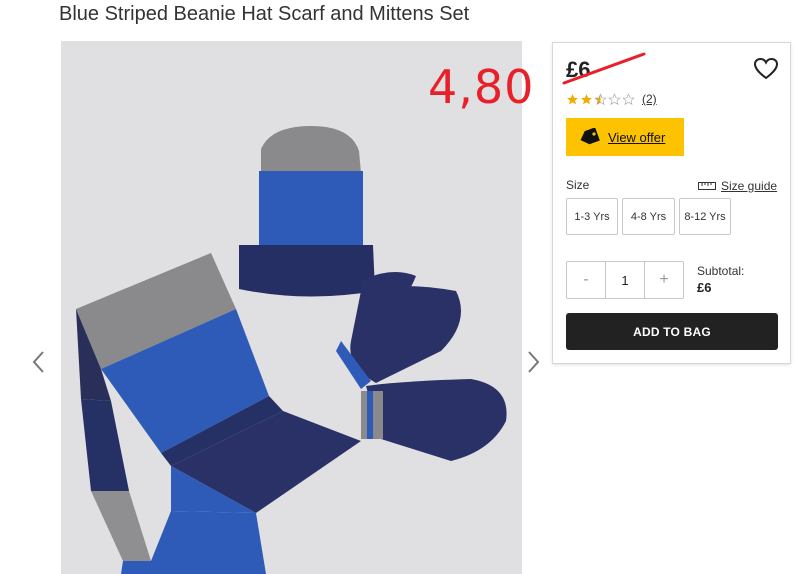 The image size is (797, 574). What do you see at coordinates (600, 98) in the screenshot?
I see `star-half-icon` at bounding box center [600, 98].